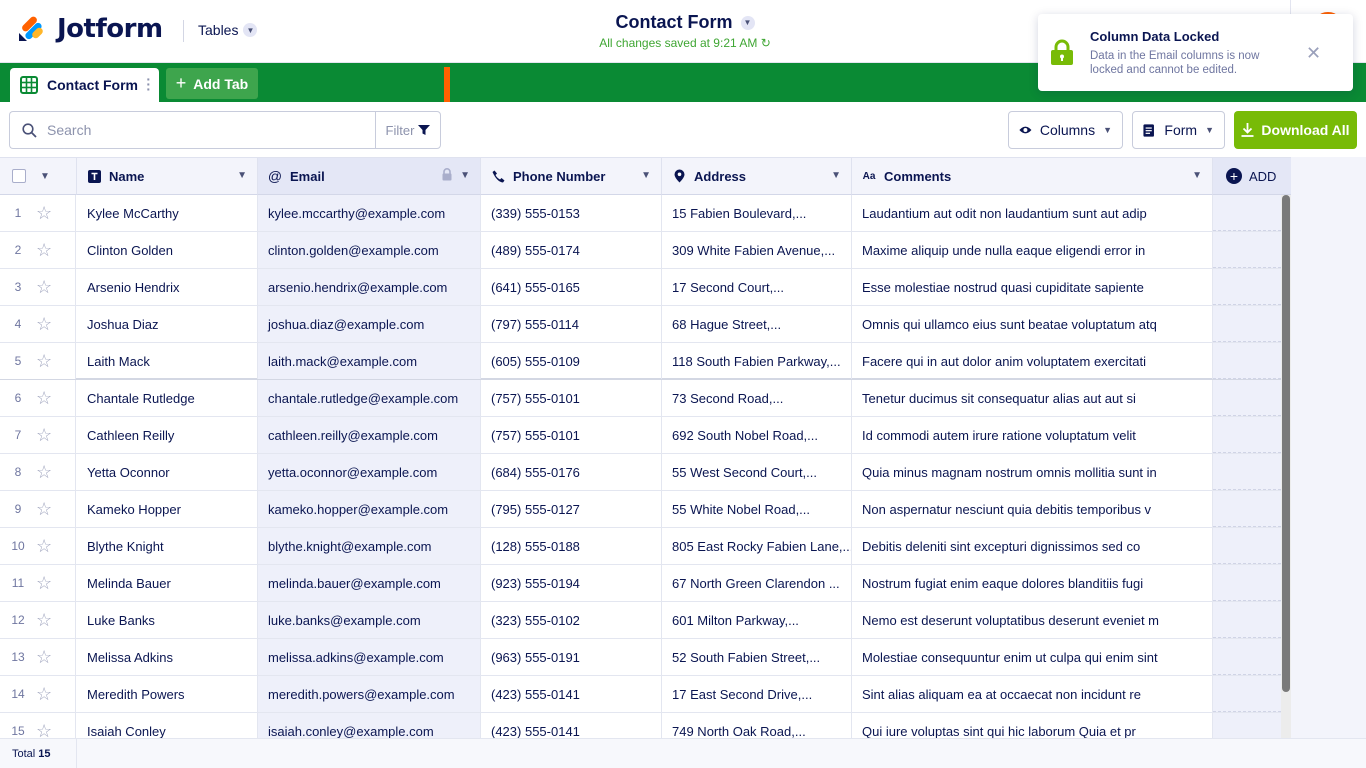  Describe the element at coordinates (167, 657) in the screenshot. I see `cell-name: Melissa Adkins` at that location.